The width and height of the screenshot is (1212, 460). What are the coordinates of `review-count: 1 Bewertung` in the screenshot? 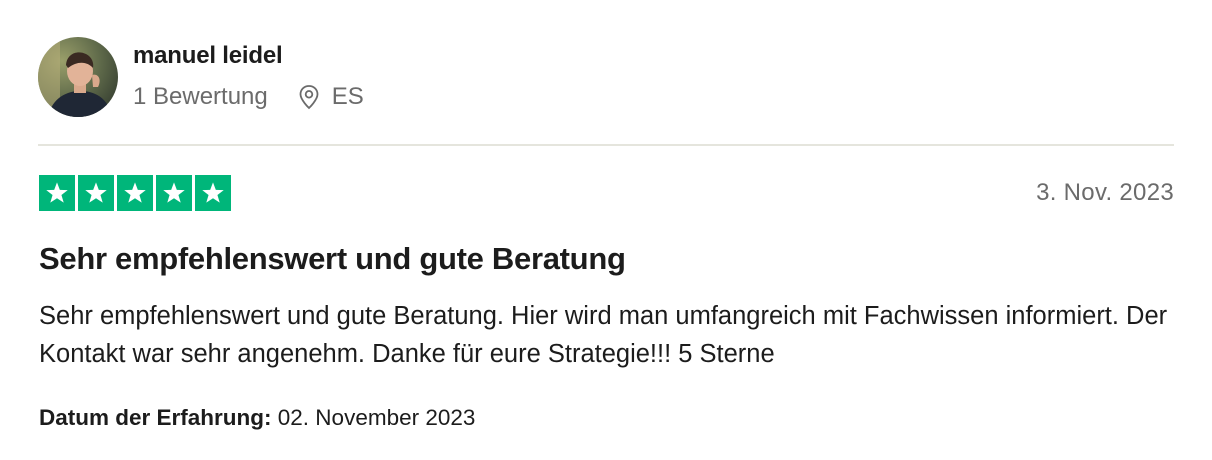 It's located at (200, 96).